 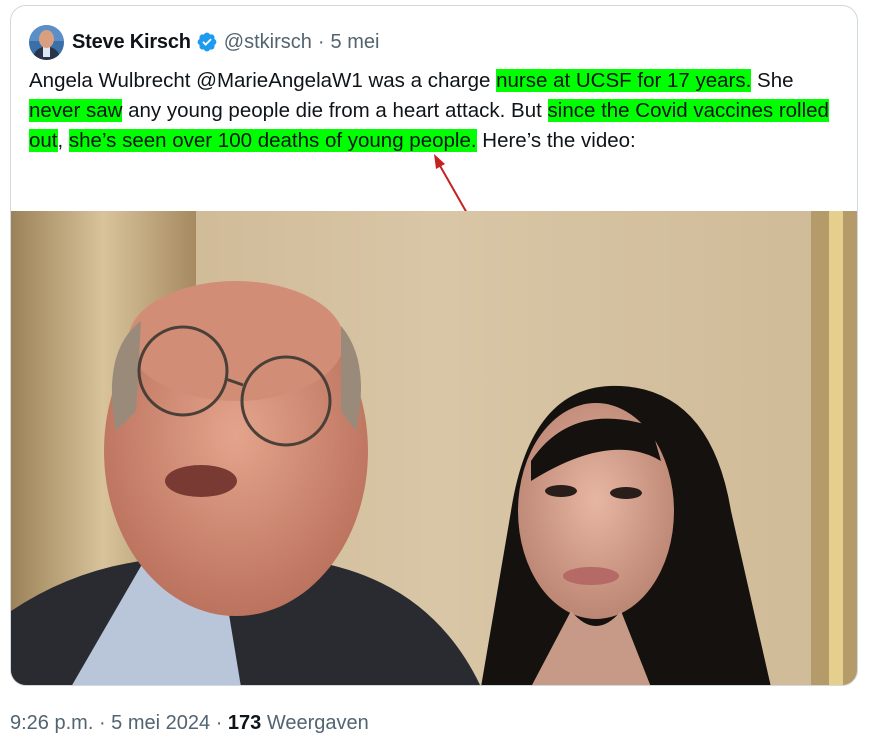 What do you see at coordinates (268, 42) in the screenshot?
I see `author-handle: @stkirsch` at bounding box center [268, 42].